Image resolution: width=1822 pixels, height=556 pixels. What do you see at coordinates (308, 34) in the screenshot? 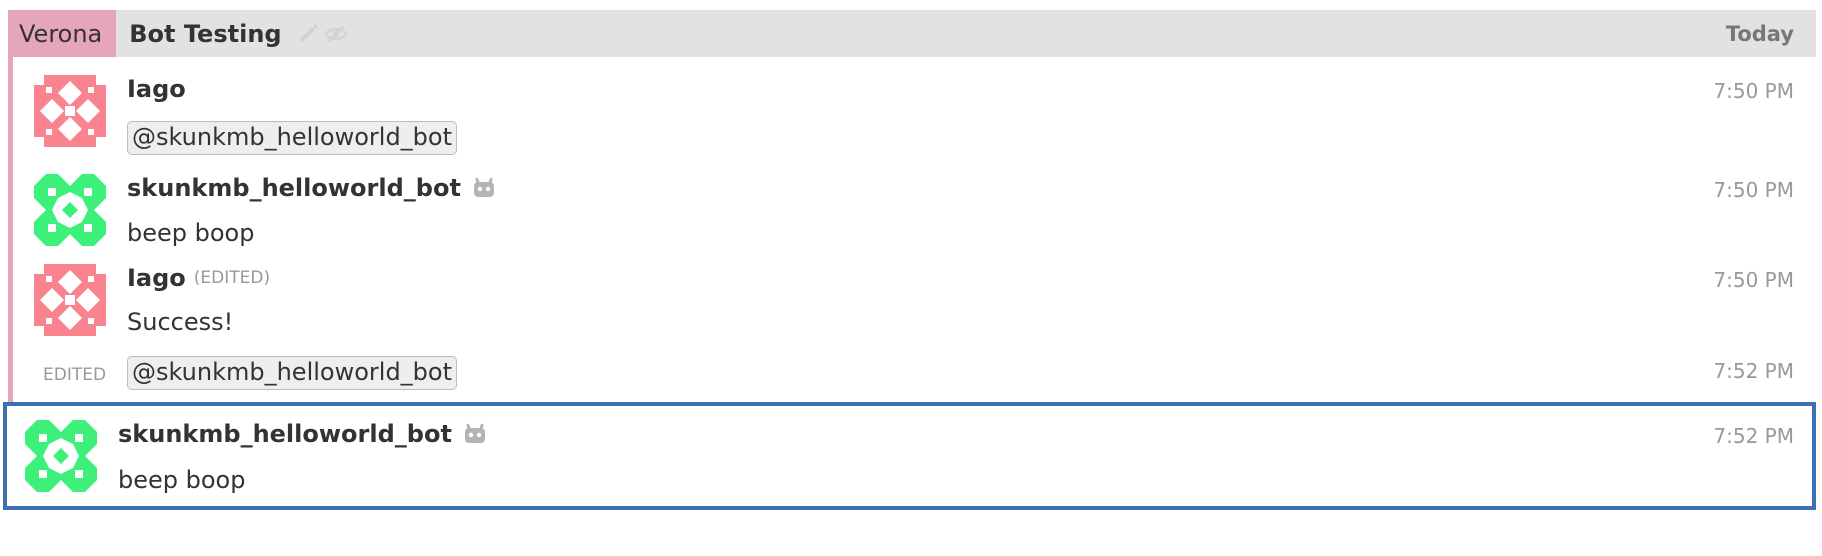
I see `pencil-icon` at bounding box center [308, 34].